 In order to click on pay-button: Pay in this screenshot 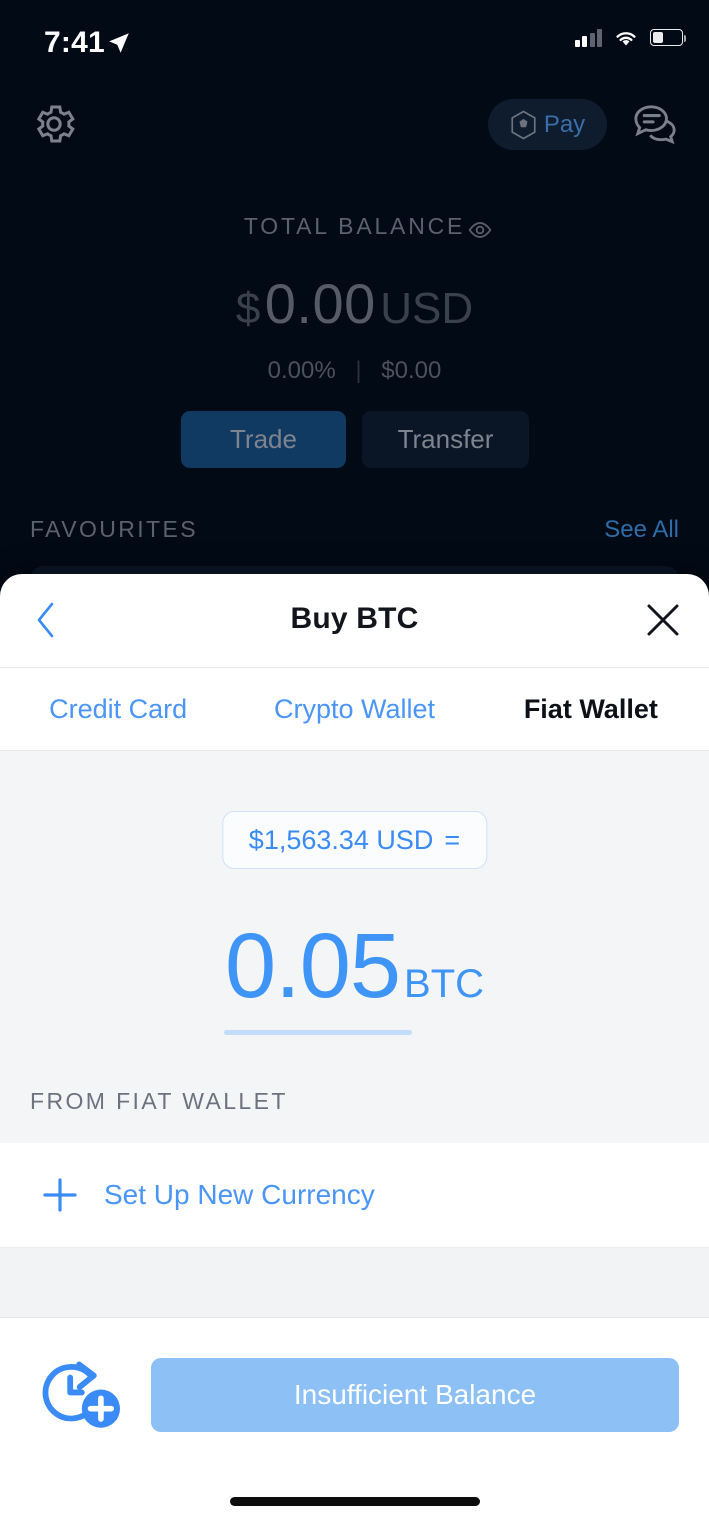, I will do `click(547, 124)`.